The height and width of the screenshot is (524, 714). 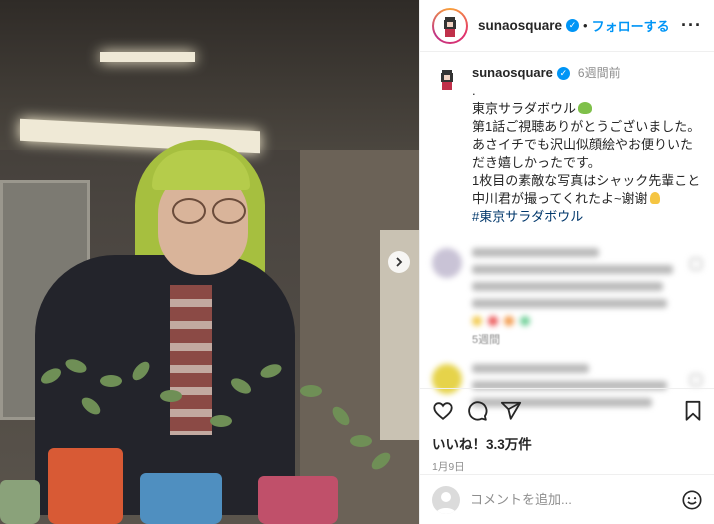 I want to click on caption-line: ., so click(x=474, y=90).